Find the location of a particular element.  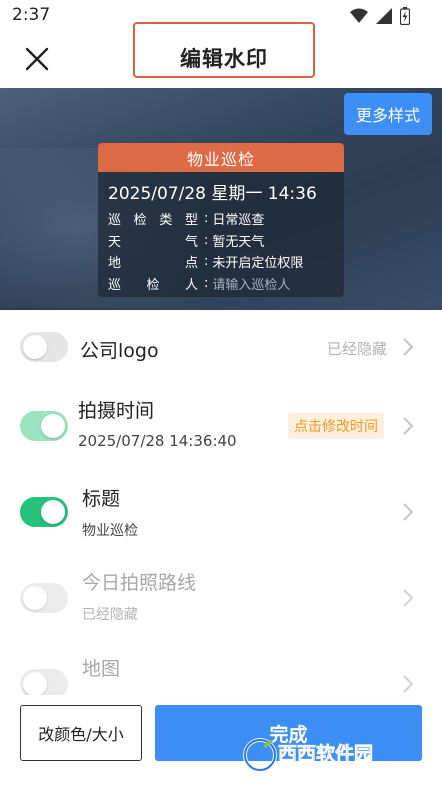

site-watermark-logo: 西西软件园 CR173.COM is located at coordinates (308, 756).